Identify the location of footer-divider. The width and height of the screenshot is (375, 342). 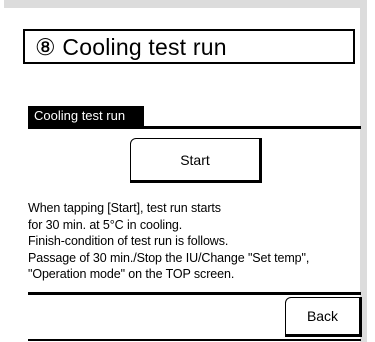
(194, 293).